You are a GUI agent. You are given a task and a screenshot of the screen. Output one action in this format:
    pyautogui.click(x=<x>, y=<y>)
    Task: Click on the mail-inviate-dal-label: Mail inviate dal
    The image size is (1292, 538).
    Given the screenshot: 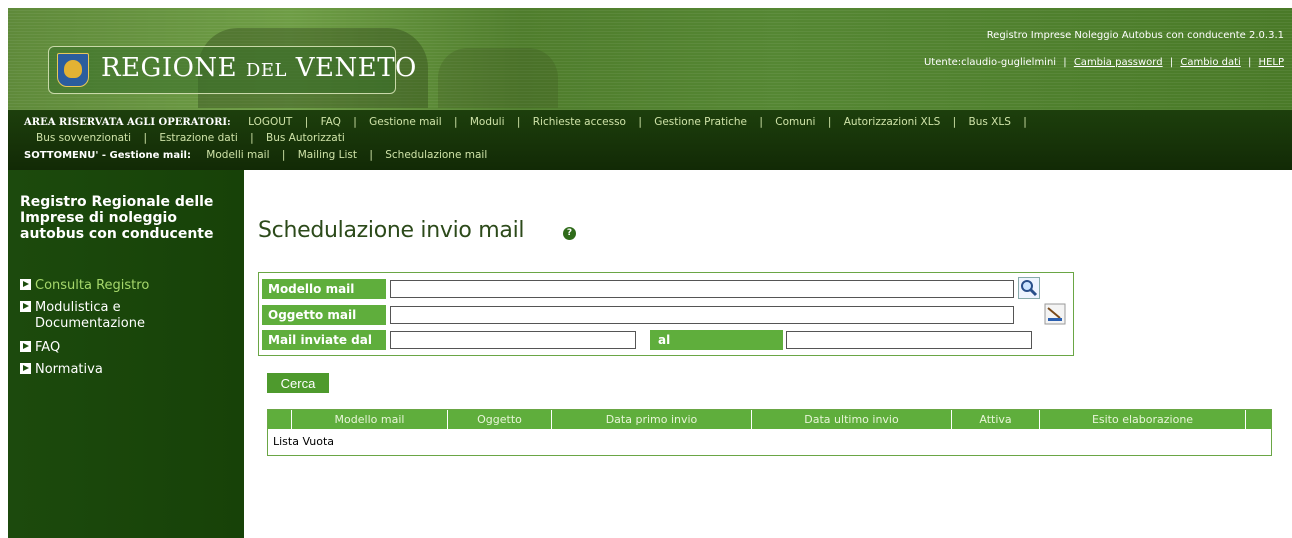 What is the action you would take?
    pyautogui.click(x=324, y=340)
    